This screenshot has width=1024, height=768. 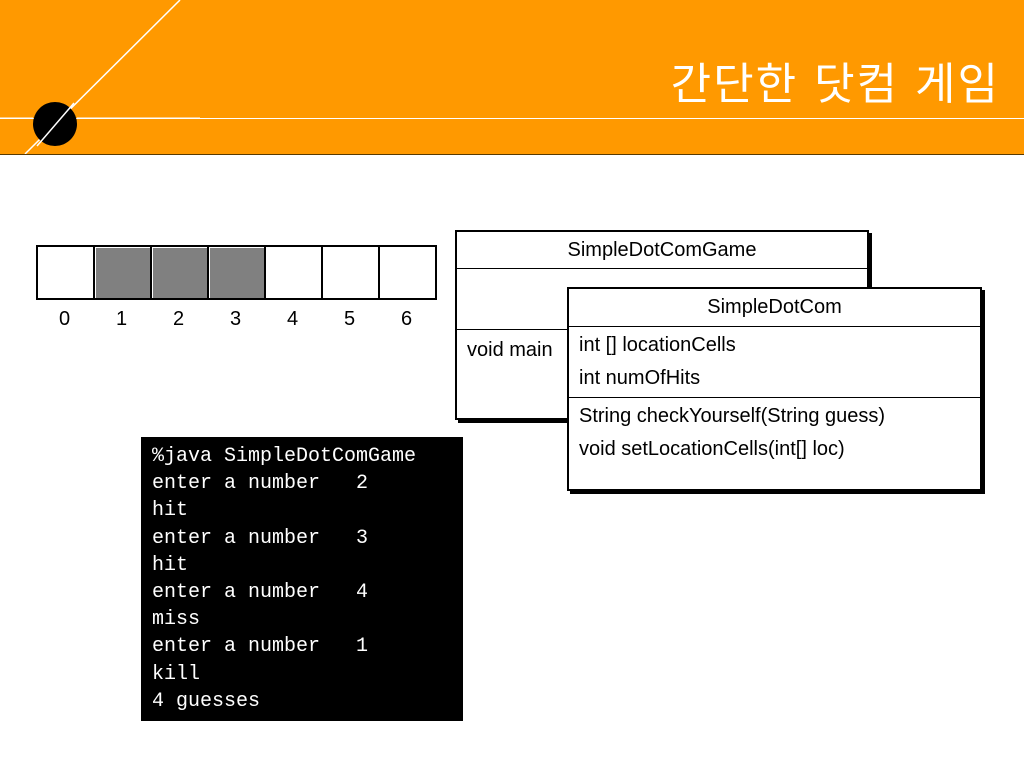 What do you see at coordinates (662, 250) in the screenshot?
I see `uml-class-name: SimpleDotComGame` at bounding box center [662, 250].